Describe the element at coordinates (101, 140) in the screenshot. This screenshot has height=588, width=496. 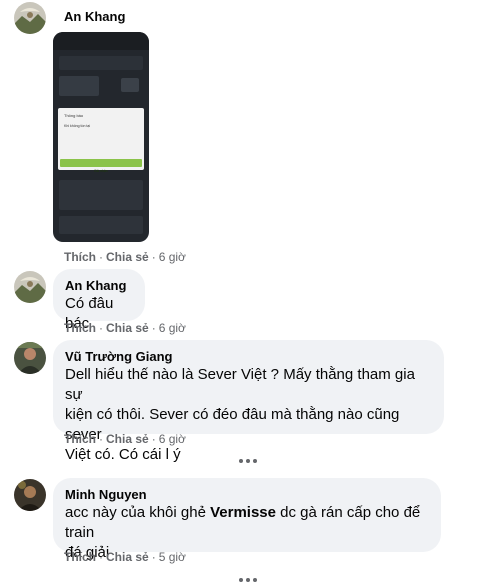
I see `screenshot-dialog: Thông báo Khi không tồn tại Đã nhận` at that location.